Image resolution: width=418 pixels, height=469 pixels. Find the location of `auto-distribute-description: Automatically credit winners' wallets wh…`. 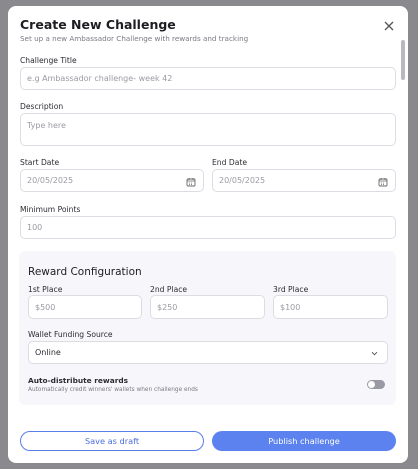

auto-distribute-description: Automatically credit winners' wallets wh… is located at coordinates (113, 390).